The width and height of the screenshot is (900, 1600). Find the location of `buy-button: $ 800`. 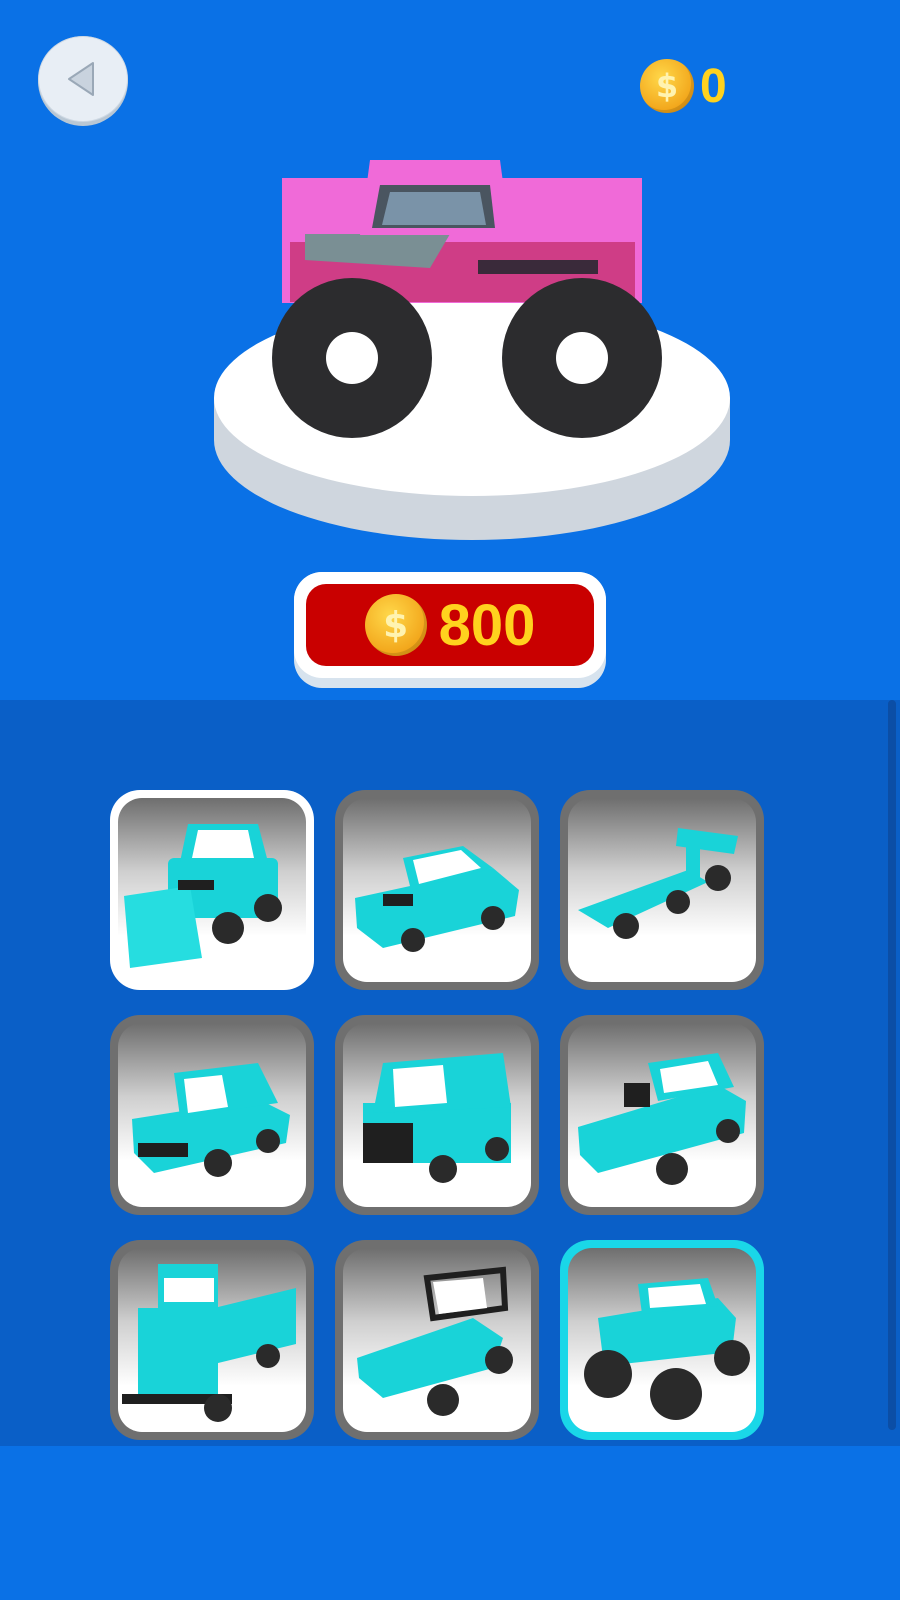

buy-button: $ 800 is located at coordinates (450, 630).